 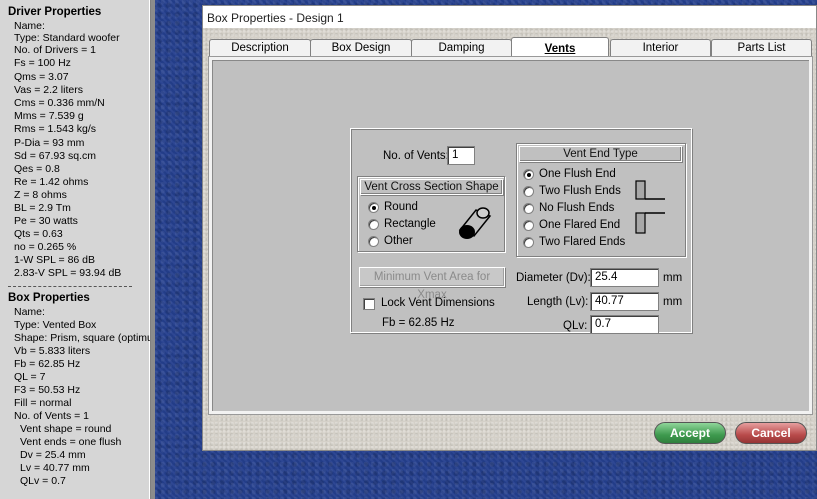 I want to click on tab-vents: Vents, so click(x=560, y=47).